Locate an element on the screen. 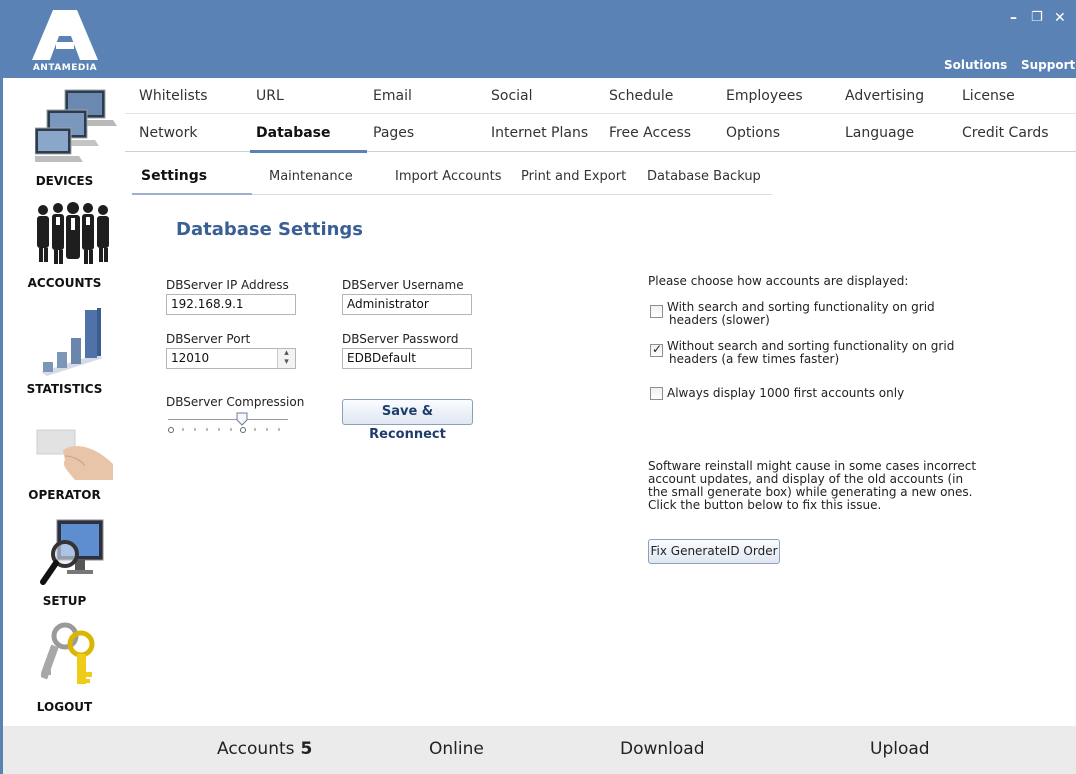 This screenshot has width=1076, height=774. tab-language: Language is located at coordinates (879, 133).